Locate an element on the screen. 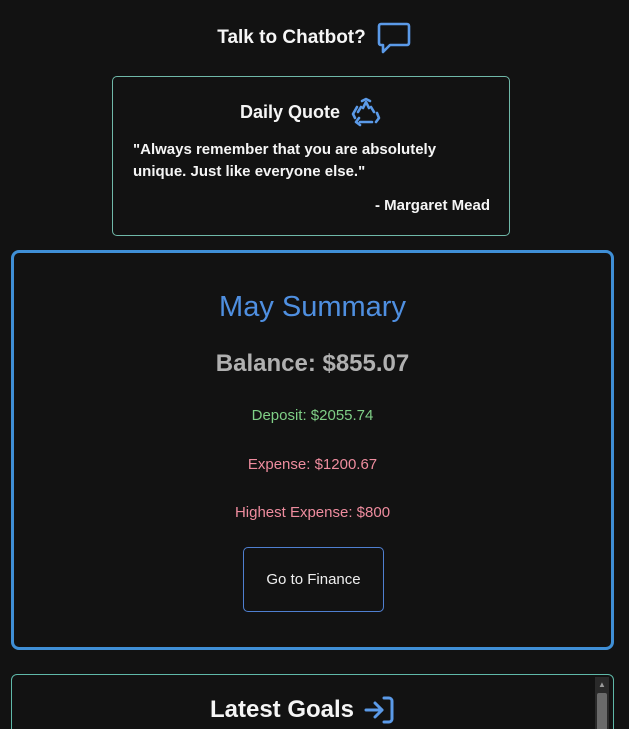 This screenshot has width=629, height=729. latest-goals-header: Latest Goals is located at coordinates (303, 710).